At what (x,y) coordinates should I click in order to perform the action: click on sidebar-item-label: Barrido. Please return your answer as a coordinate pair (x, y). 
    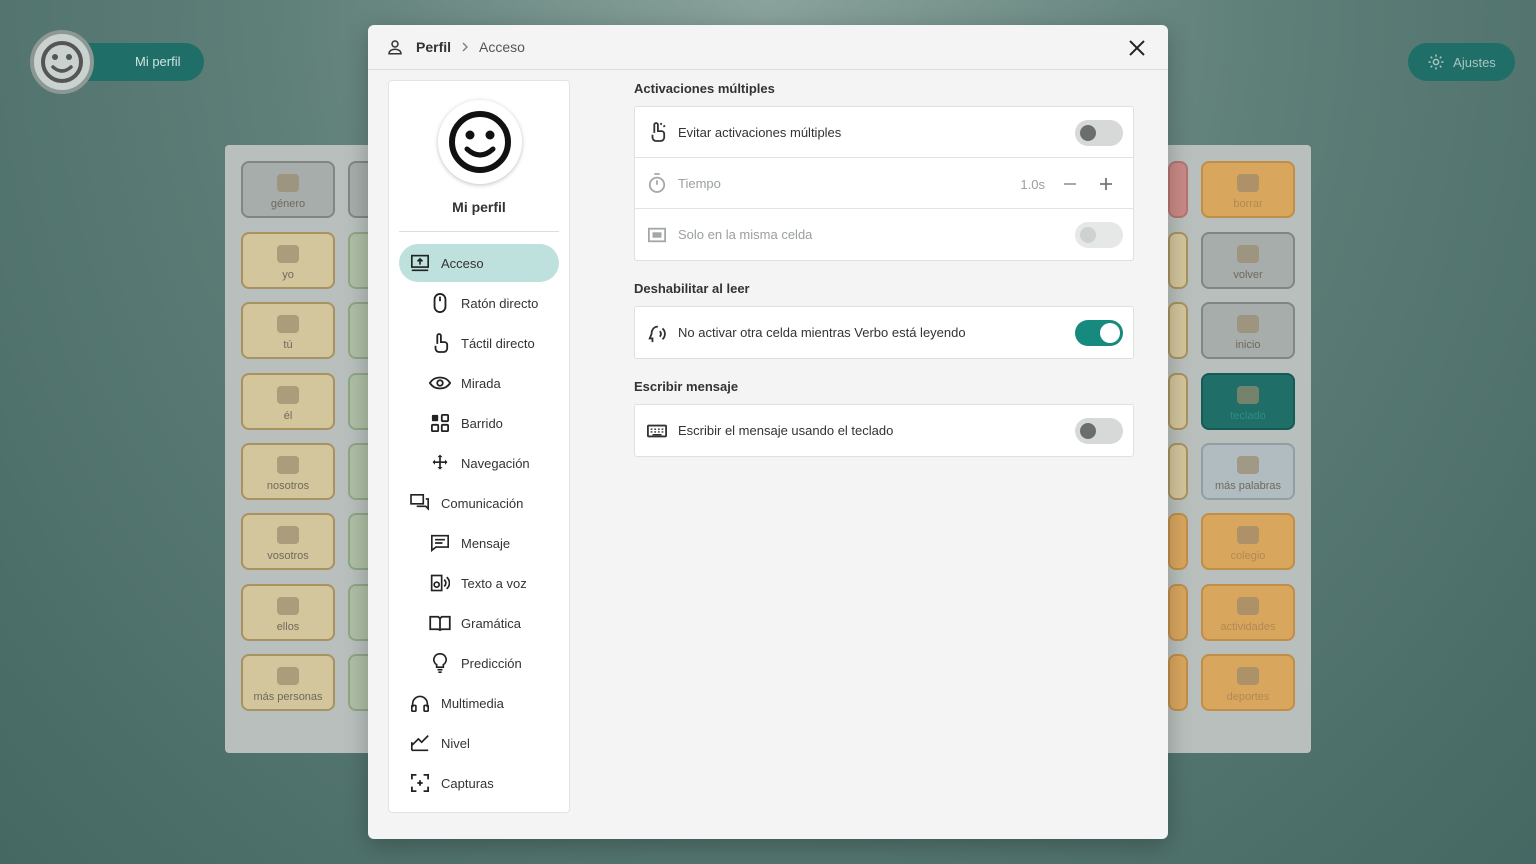
    Looking at the image, I should click on (482, 423).